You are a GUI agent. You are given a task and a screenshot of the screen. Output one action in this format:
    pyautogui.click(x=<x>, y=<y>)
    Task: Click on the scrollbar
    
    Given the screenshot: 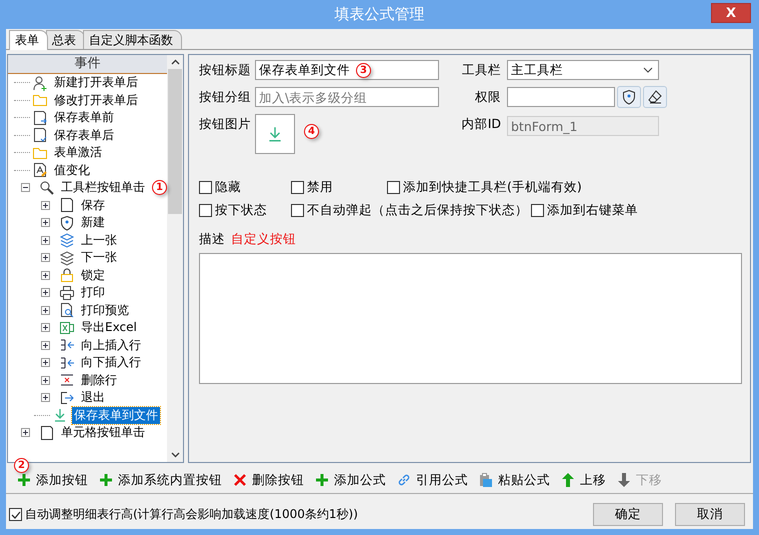 What is the action you would take?
    pyautogui.click(x=175, y=258)
    